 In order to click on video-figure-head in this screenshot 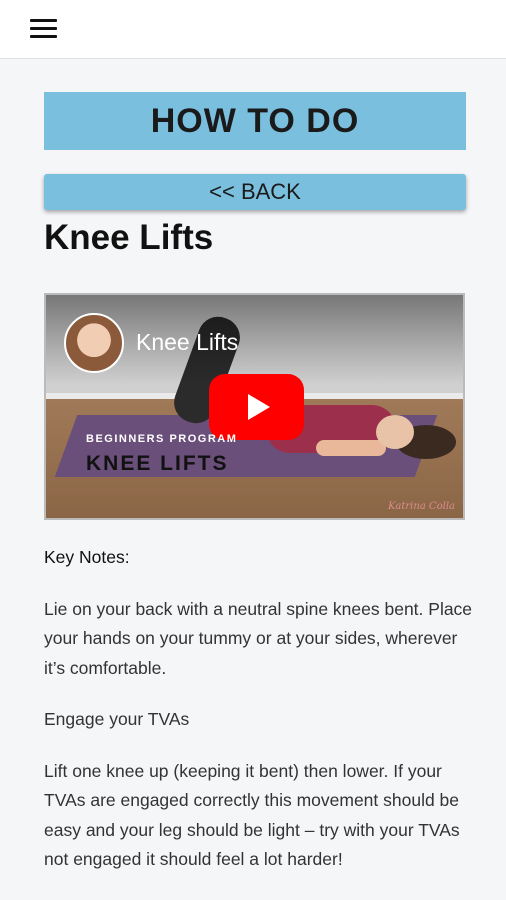, I will do `click(395, 432)`.